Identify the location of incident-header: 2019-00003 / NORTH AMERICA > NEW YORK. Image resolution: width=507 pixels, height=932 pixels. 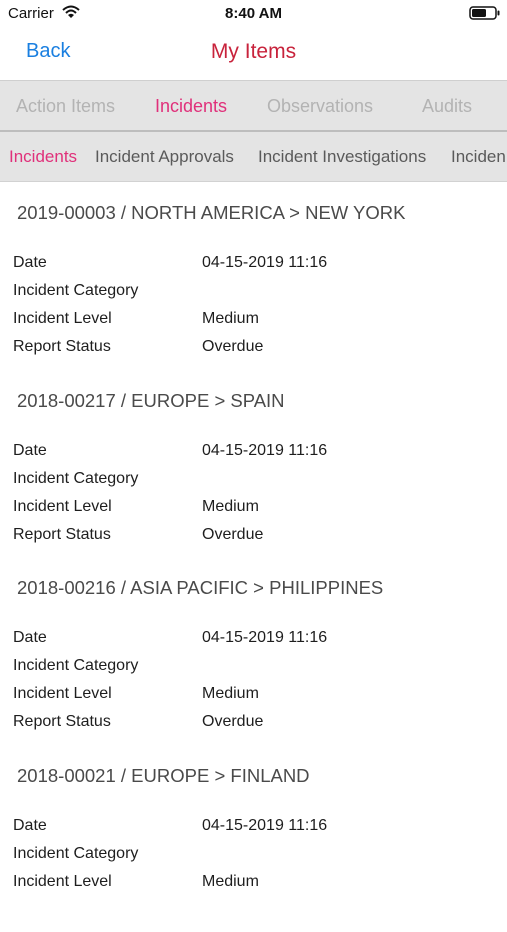
(211, 213).